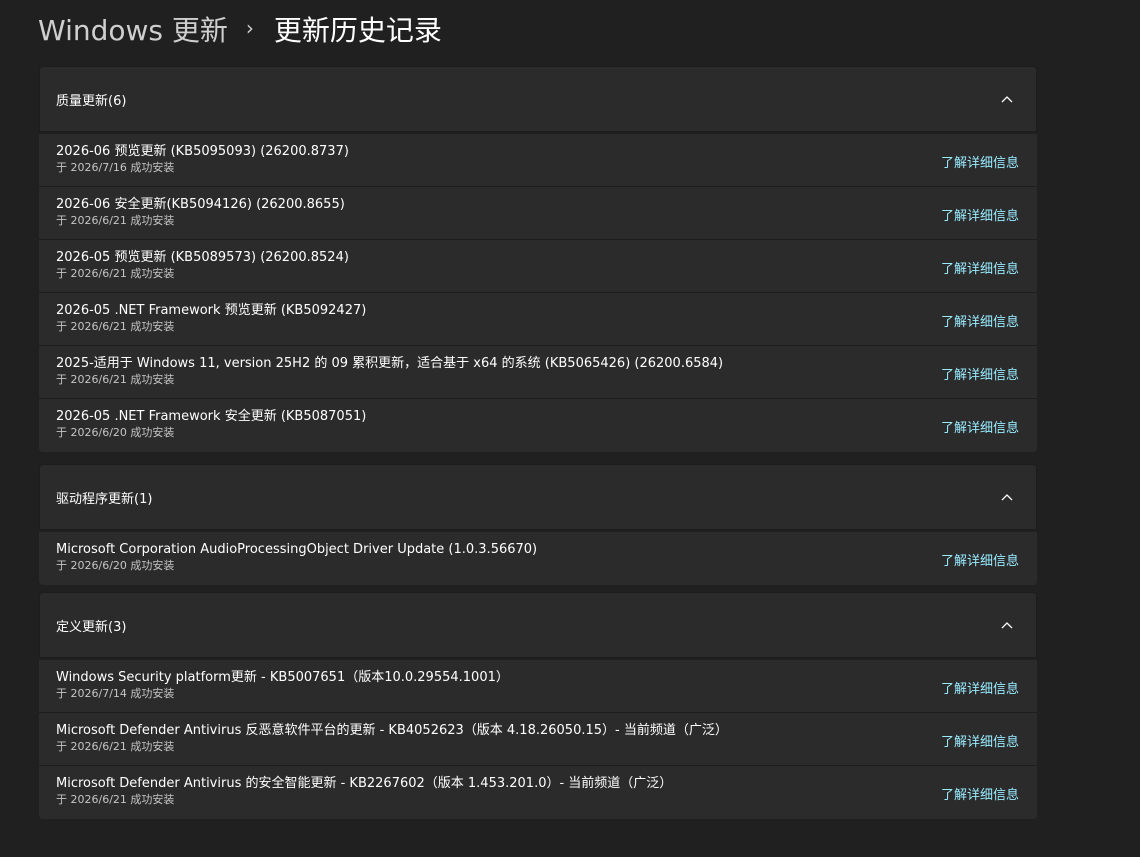 The image size is (1140, 857). What do you see at coordinates (249, 28) in the screenshot?
I see `breadcrumb-chevron-right-icon: ›` at bounding box center [249, 28].